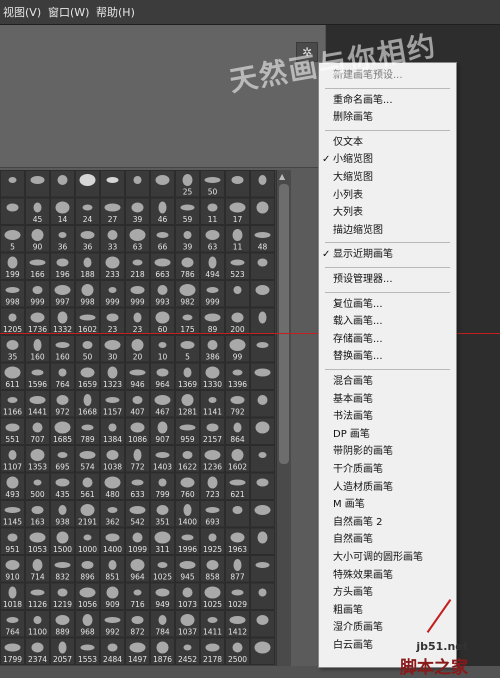 Image resolution: width=500 pixels, height=678 pixels. What do you see at coordinates (137, 266) in the screenshot?
I see `brush-tile: 218` at bounding box center [137, 266].